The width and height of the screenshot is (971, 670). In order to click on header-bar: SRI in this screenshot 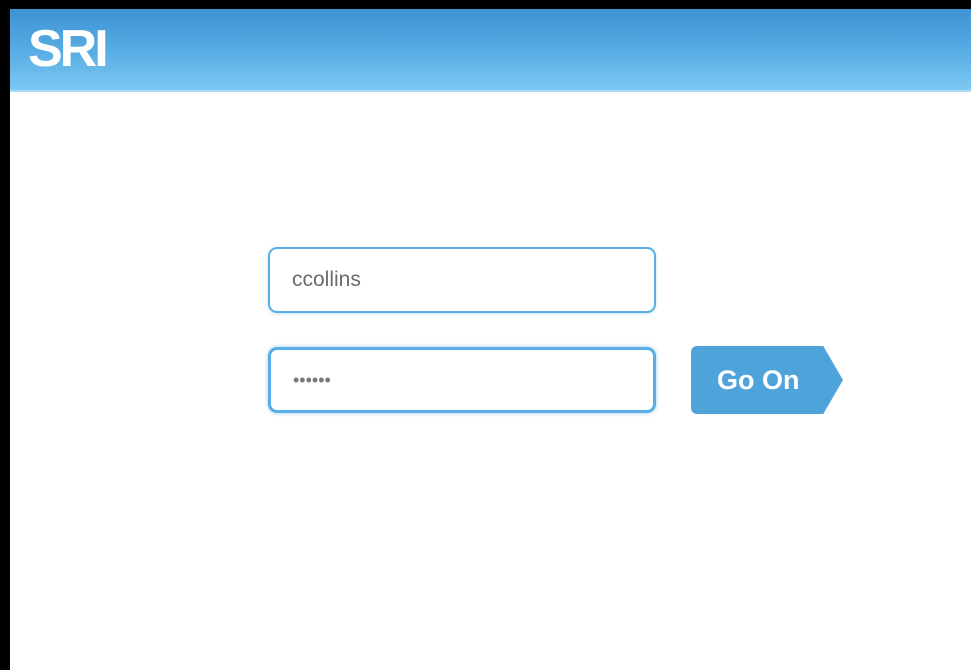, I will do `click(490, 50)`.